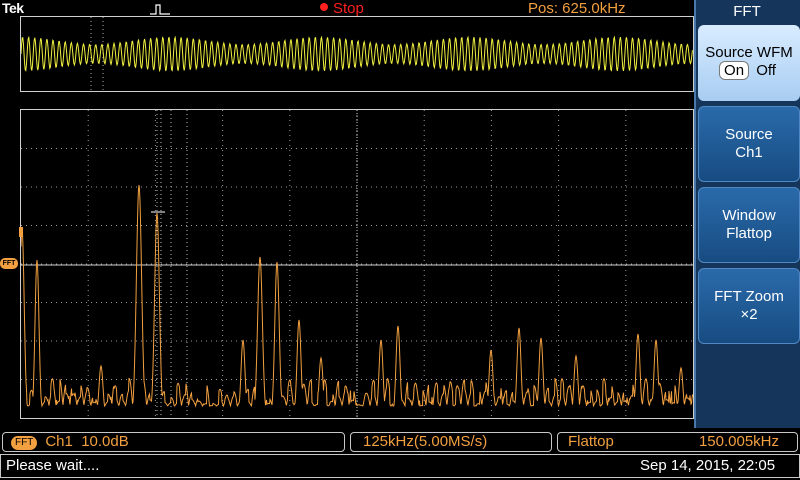 Image resolution: width=800 pixels, height=480 pixels. What do you see at coordinates (9, 263) in the screenshot?
I see `fft-channel-marker: FFT` at bounding box center [9, 263].